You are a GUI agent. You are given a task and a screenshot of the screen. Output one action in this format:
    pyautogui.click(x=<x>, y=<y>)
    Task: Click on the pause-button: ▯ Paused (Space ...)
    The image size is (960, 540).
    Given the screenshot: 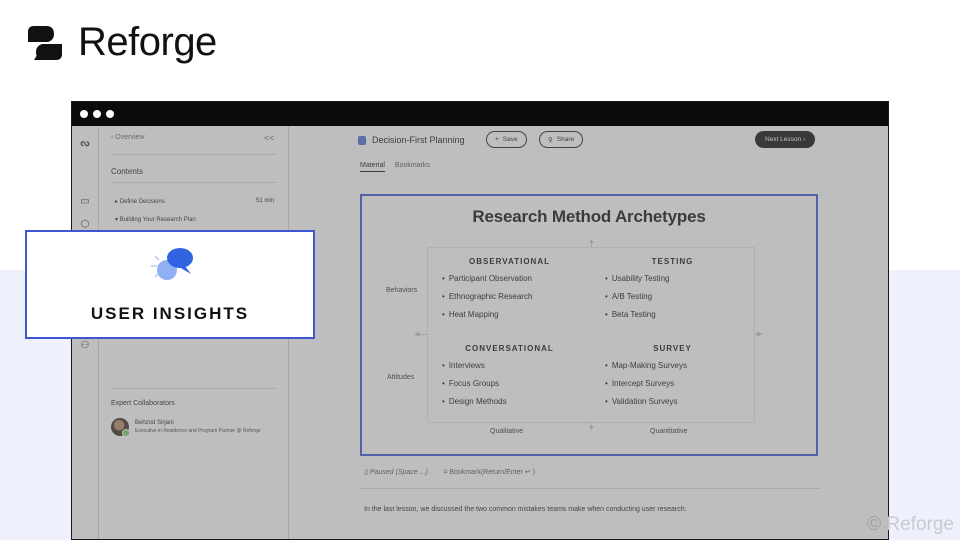 What is the action you would take?
    pyautogui.click(x=396, y=472)
    